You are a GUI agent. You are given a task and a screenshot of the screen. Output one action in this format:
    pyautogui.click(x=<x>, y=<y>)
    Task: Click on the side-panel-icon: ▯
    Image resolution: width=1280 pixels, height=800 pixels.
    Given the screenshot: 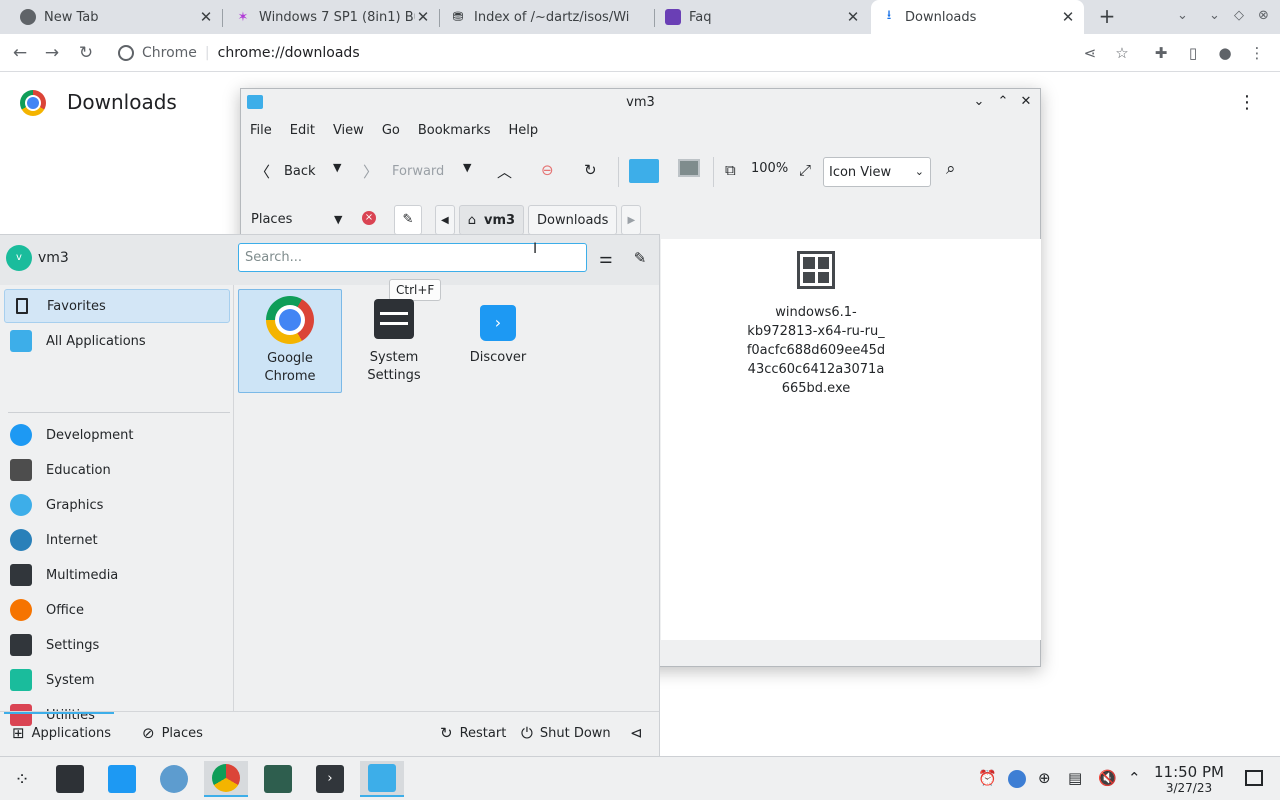 What is the action you would take?
    pyautogui.click(x=1193, y=53)
    